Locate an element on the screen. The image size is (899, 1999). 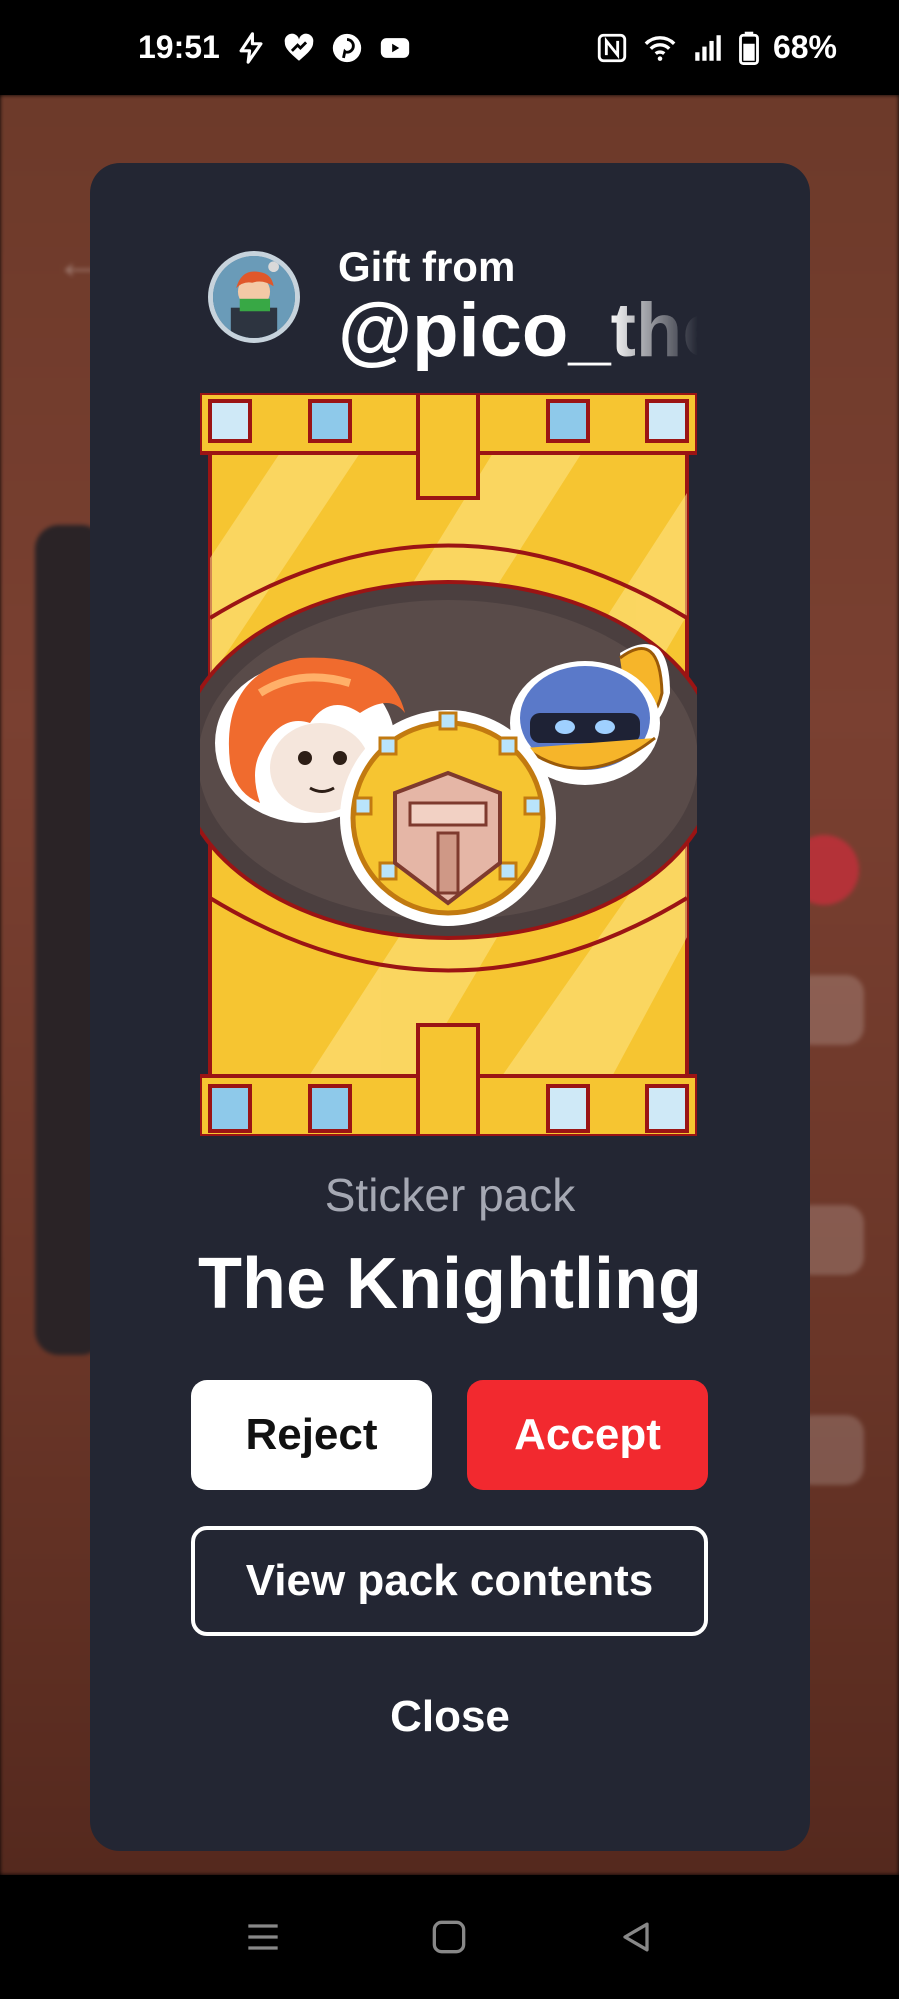
signal-icon is located at coordinates (708, 48).